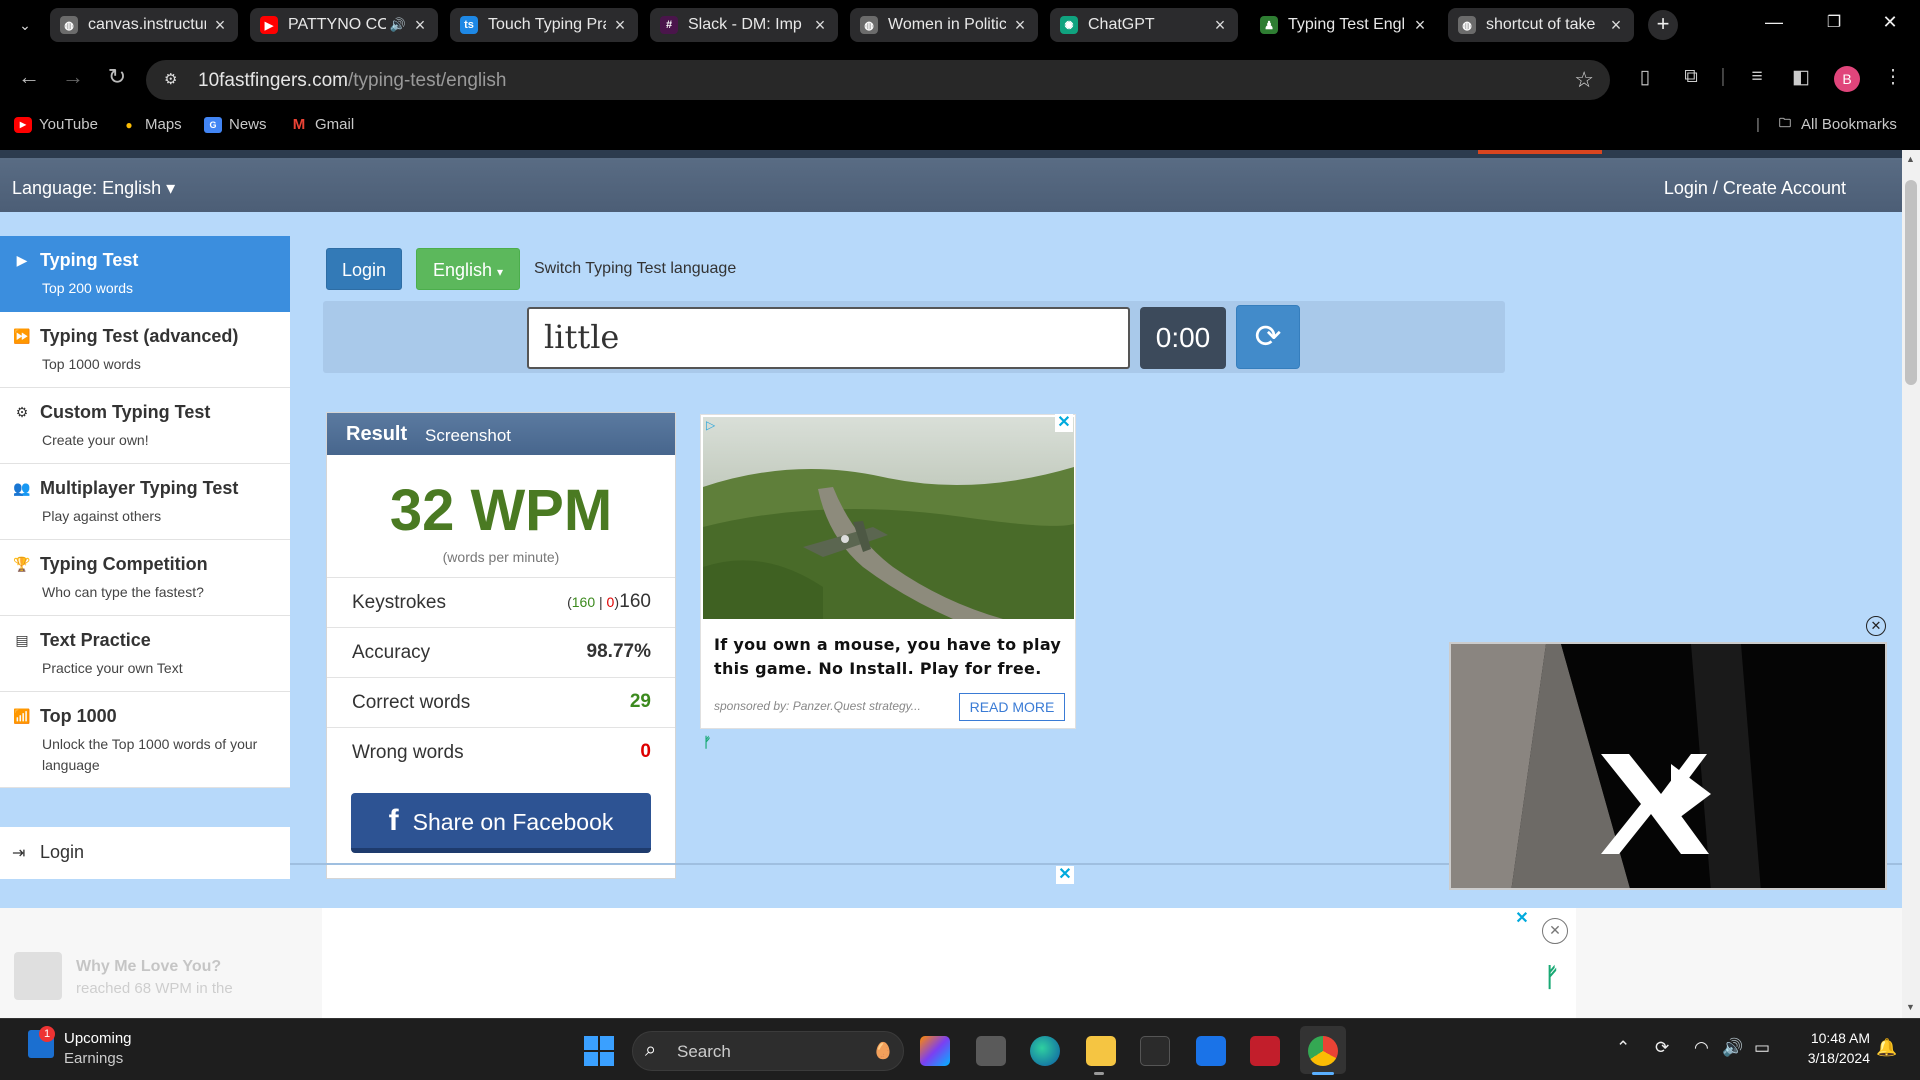  I want to click on menu-item: ▤ Text Practice Practice your own Text, so click(145, 654).